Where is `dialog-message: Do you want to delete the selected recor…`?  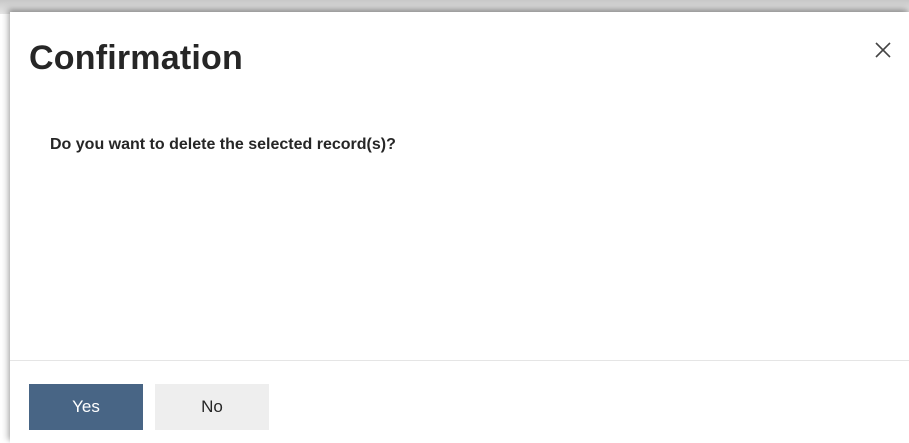
dialog-message: Do you want to delete the selected recor… is located at coordinates (223, 144).